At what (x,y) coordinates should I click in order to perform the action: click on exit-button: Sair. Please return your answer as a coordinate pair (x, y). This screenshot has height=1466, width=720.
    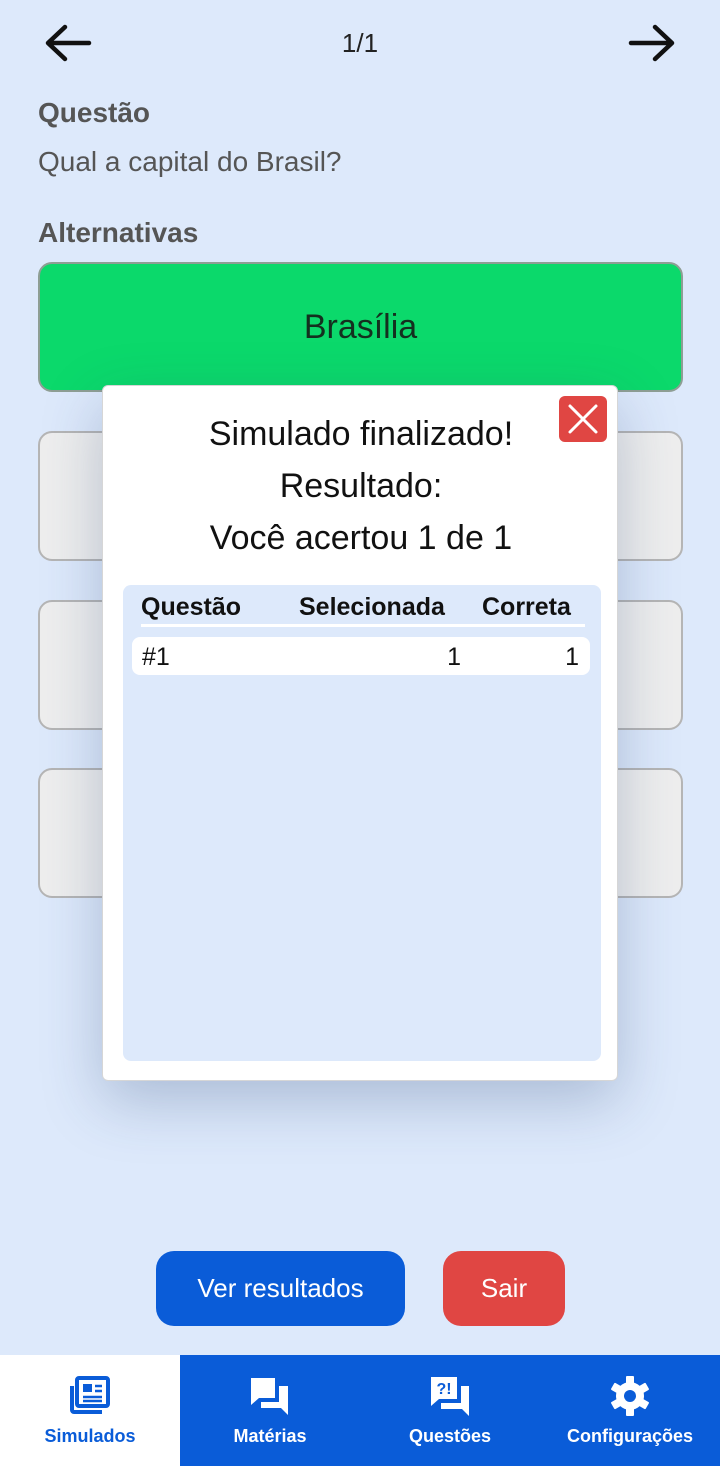
    Looking at the image, I should click on (504, 1288).